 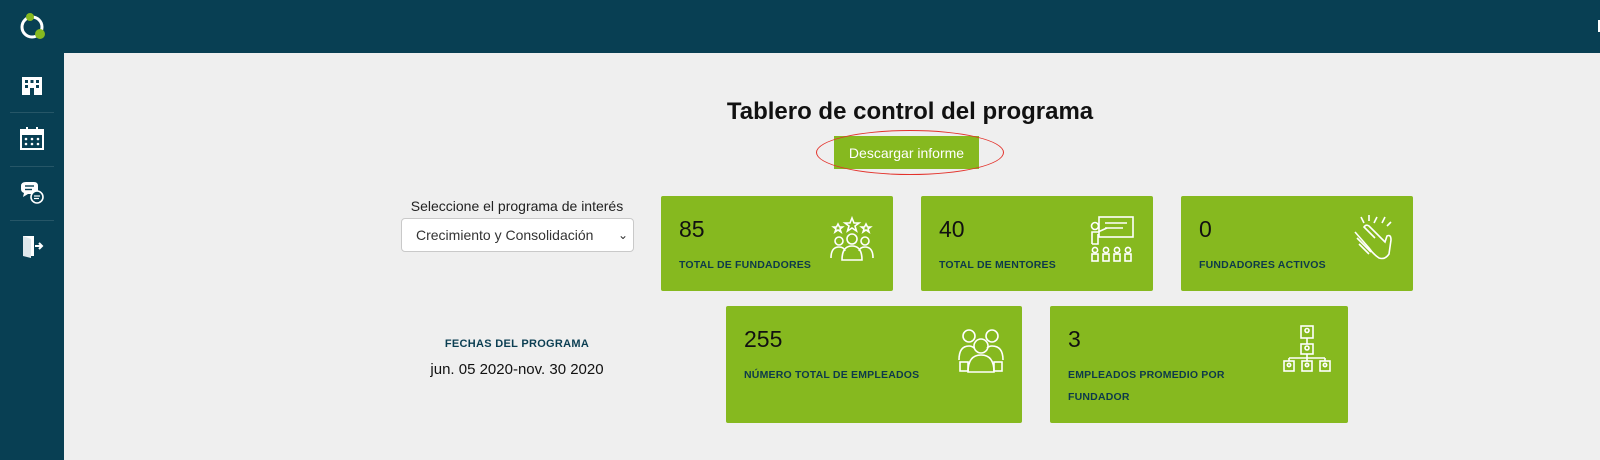 I want to click on sidebar-item-logout, so click(x=32, y=246).